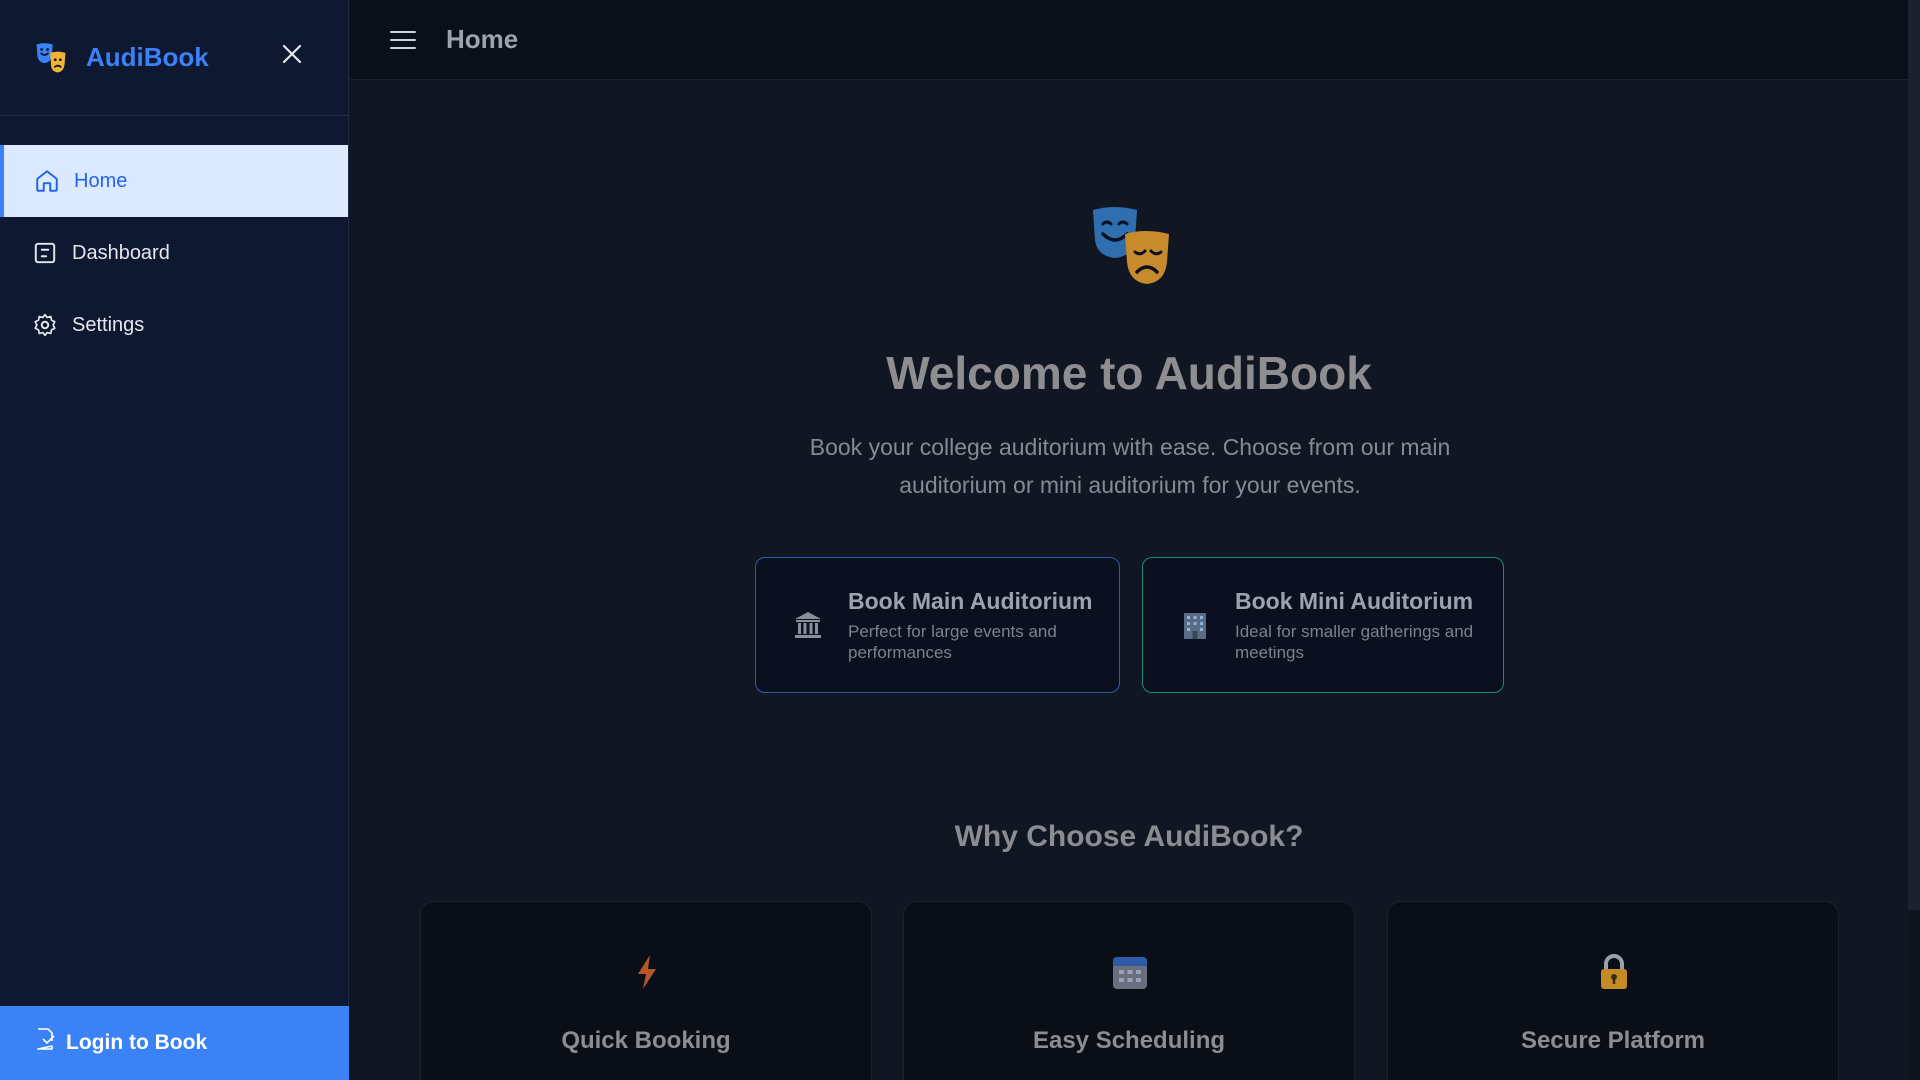  What do you see at coordinates (1129, 836) in the screenshot?
I see `why-choose-heading: Why Choose AudiBook?` at bounding box center [1129, 836].